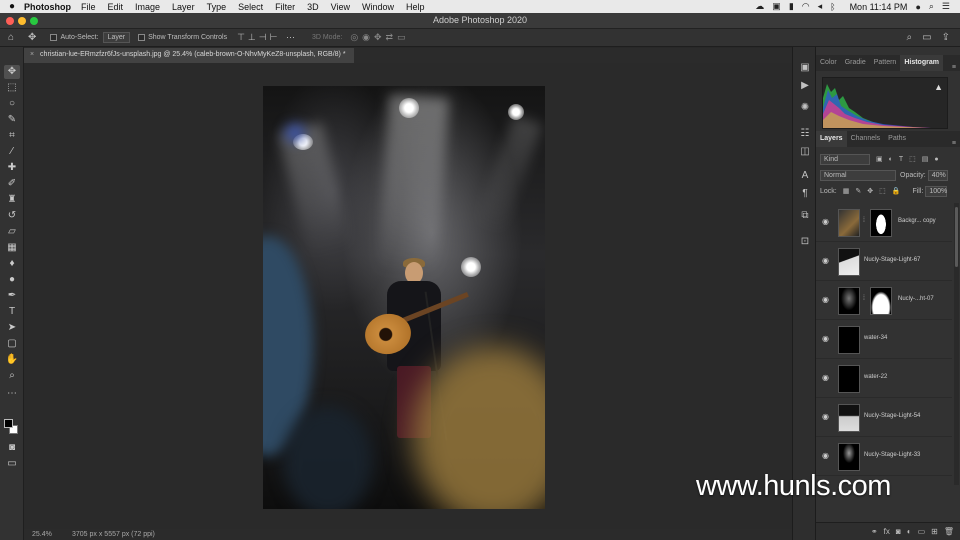  I want to click on layer-kind-filter: Kind, so click(845, 159).